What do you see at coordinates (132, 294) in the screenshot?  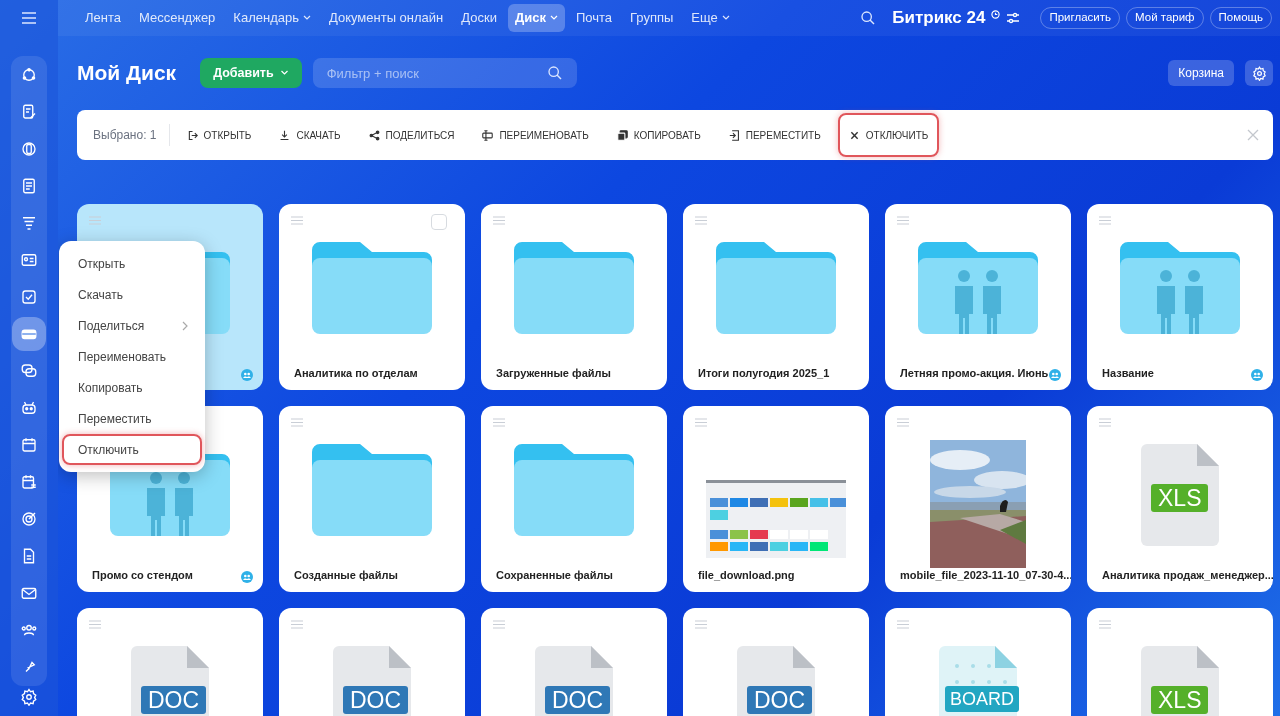 I see `menu-item: Скачать` at bounding box center [132, 294].